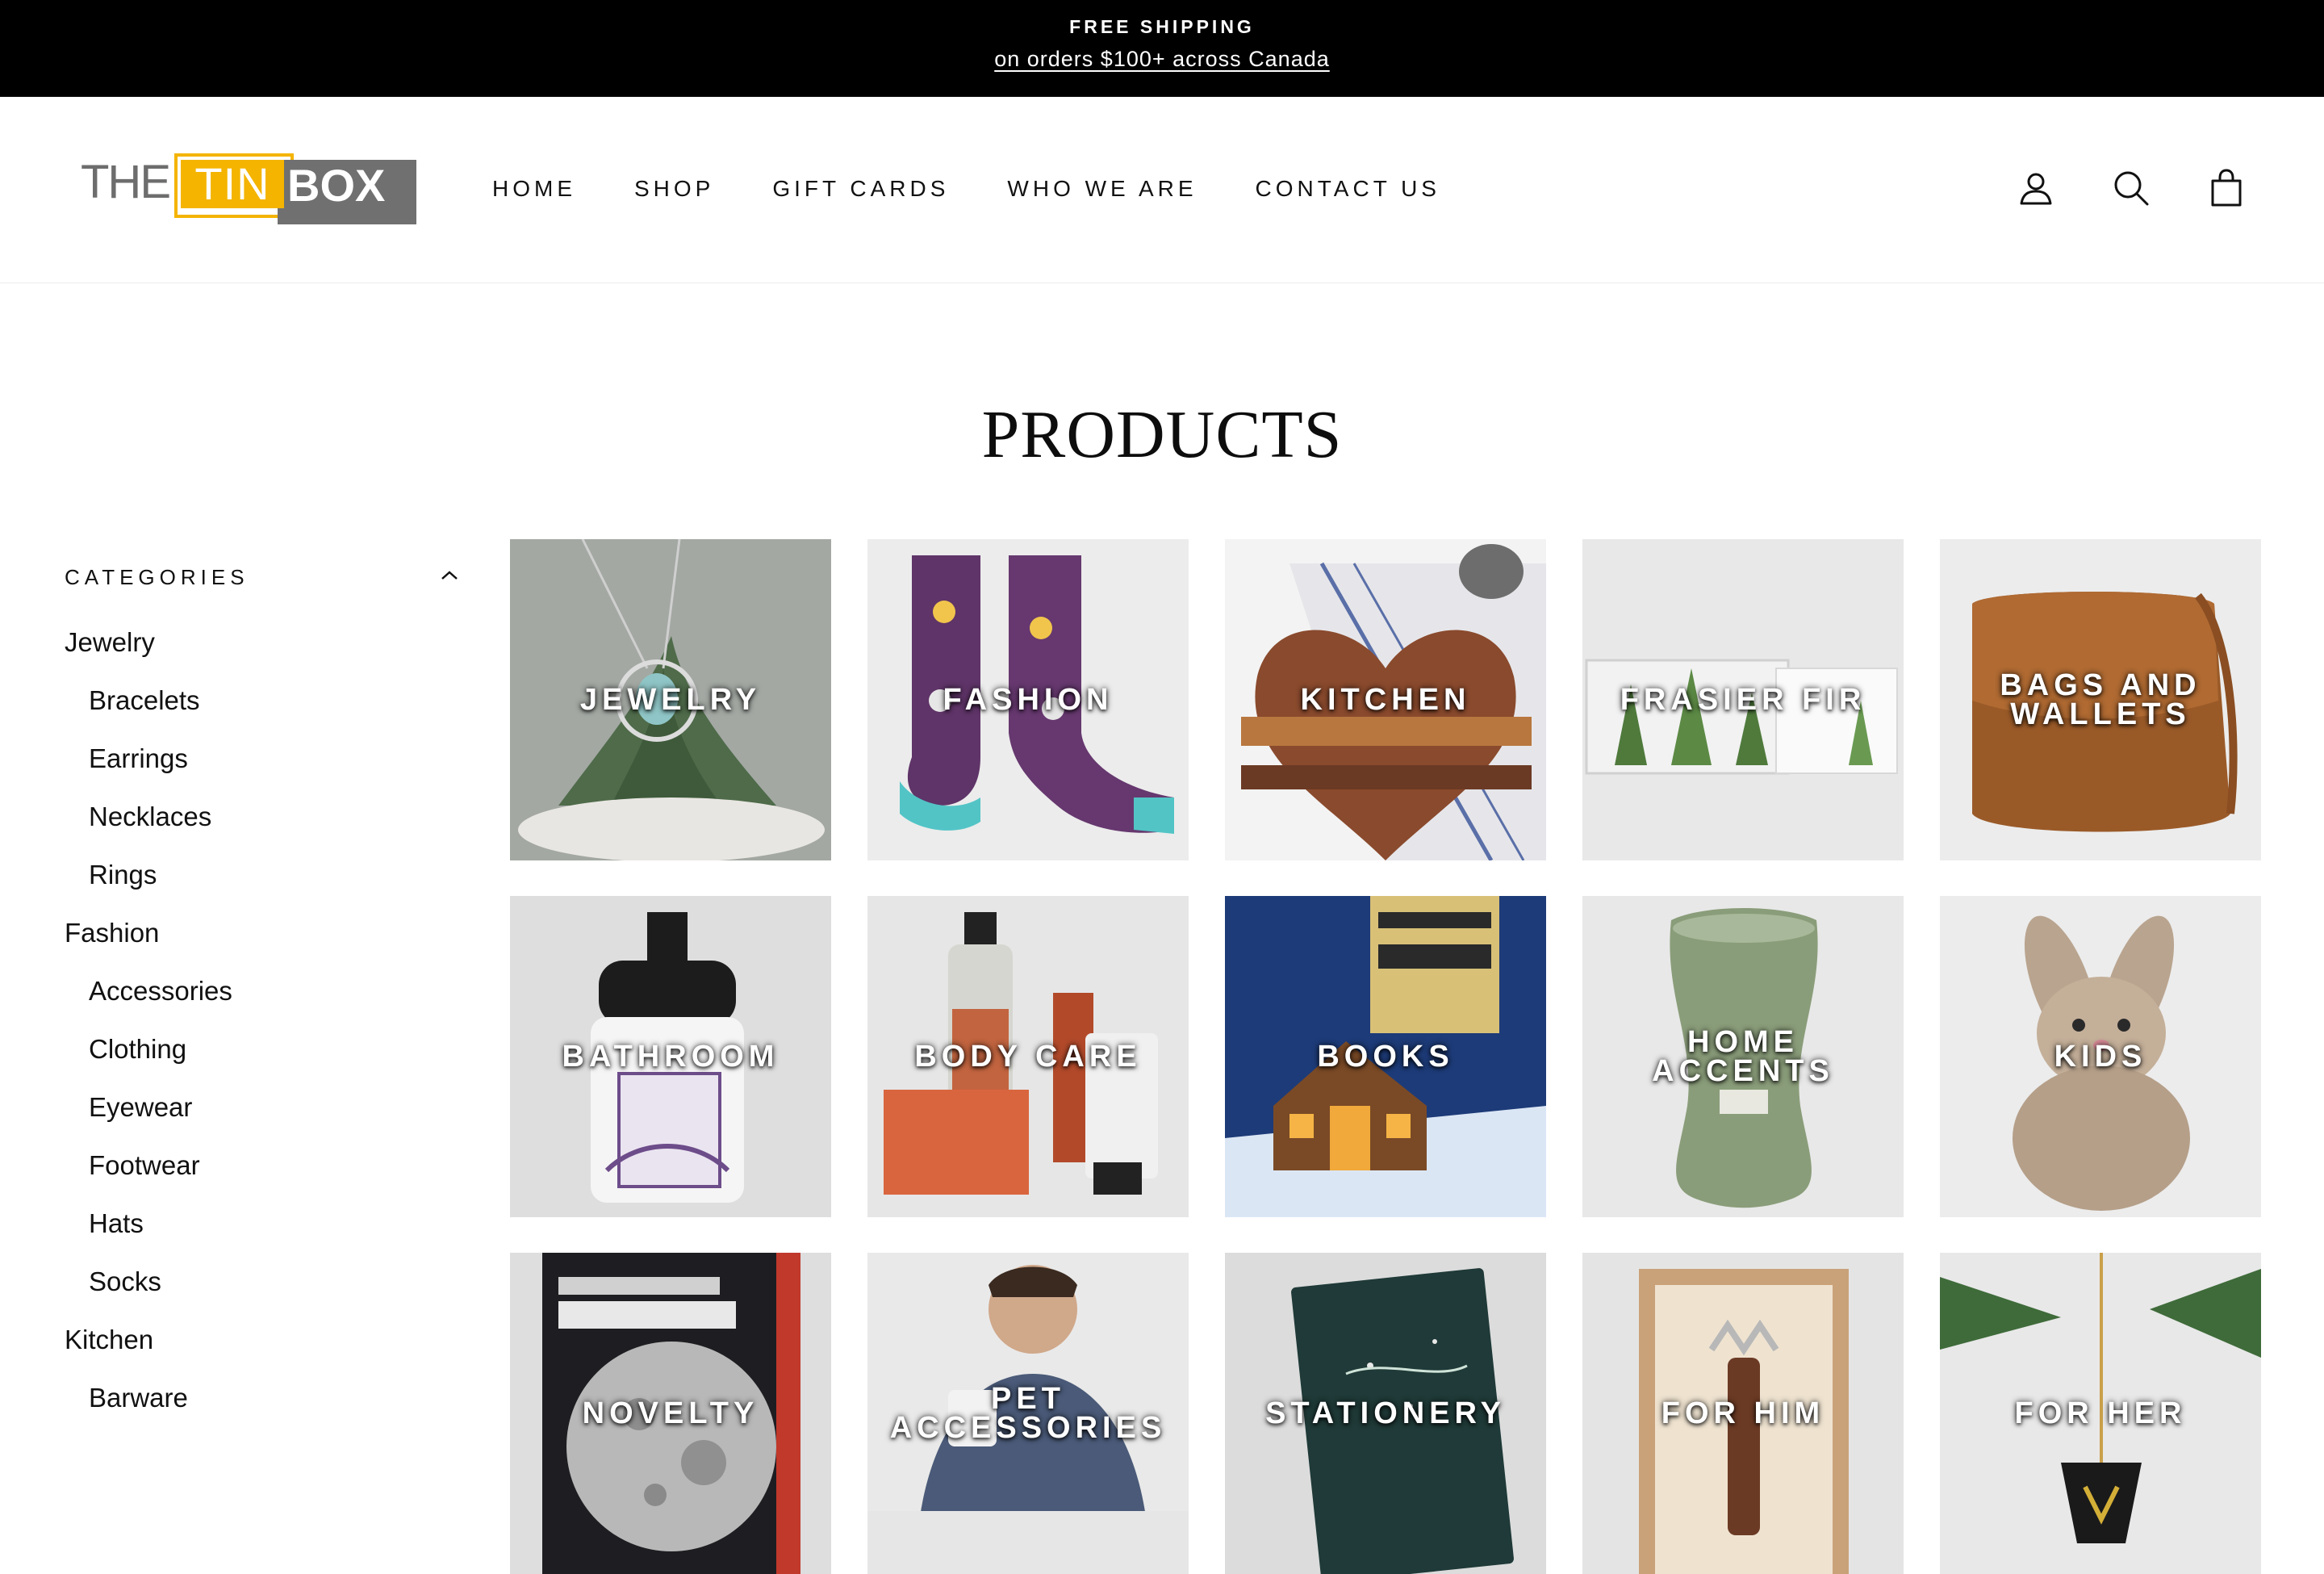 This screenshot has width=2324, height=1574. I want to click on tile-label: FRASIER FIR, so click(1743, 700).